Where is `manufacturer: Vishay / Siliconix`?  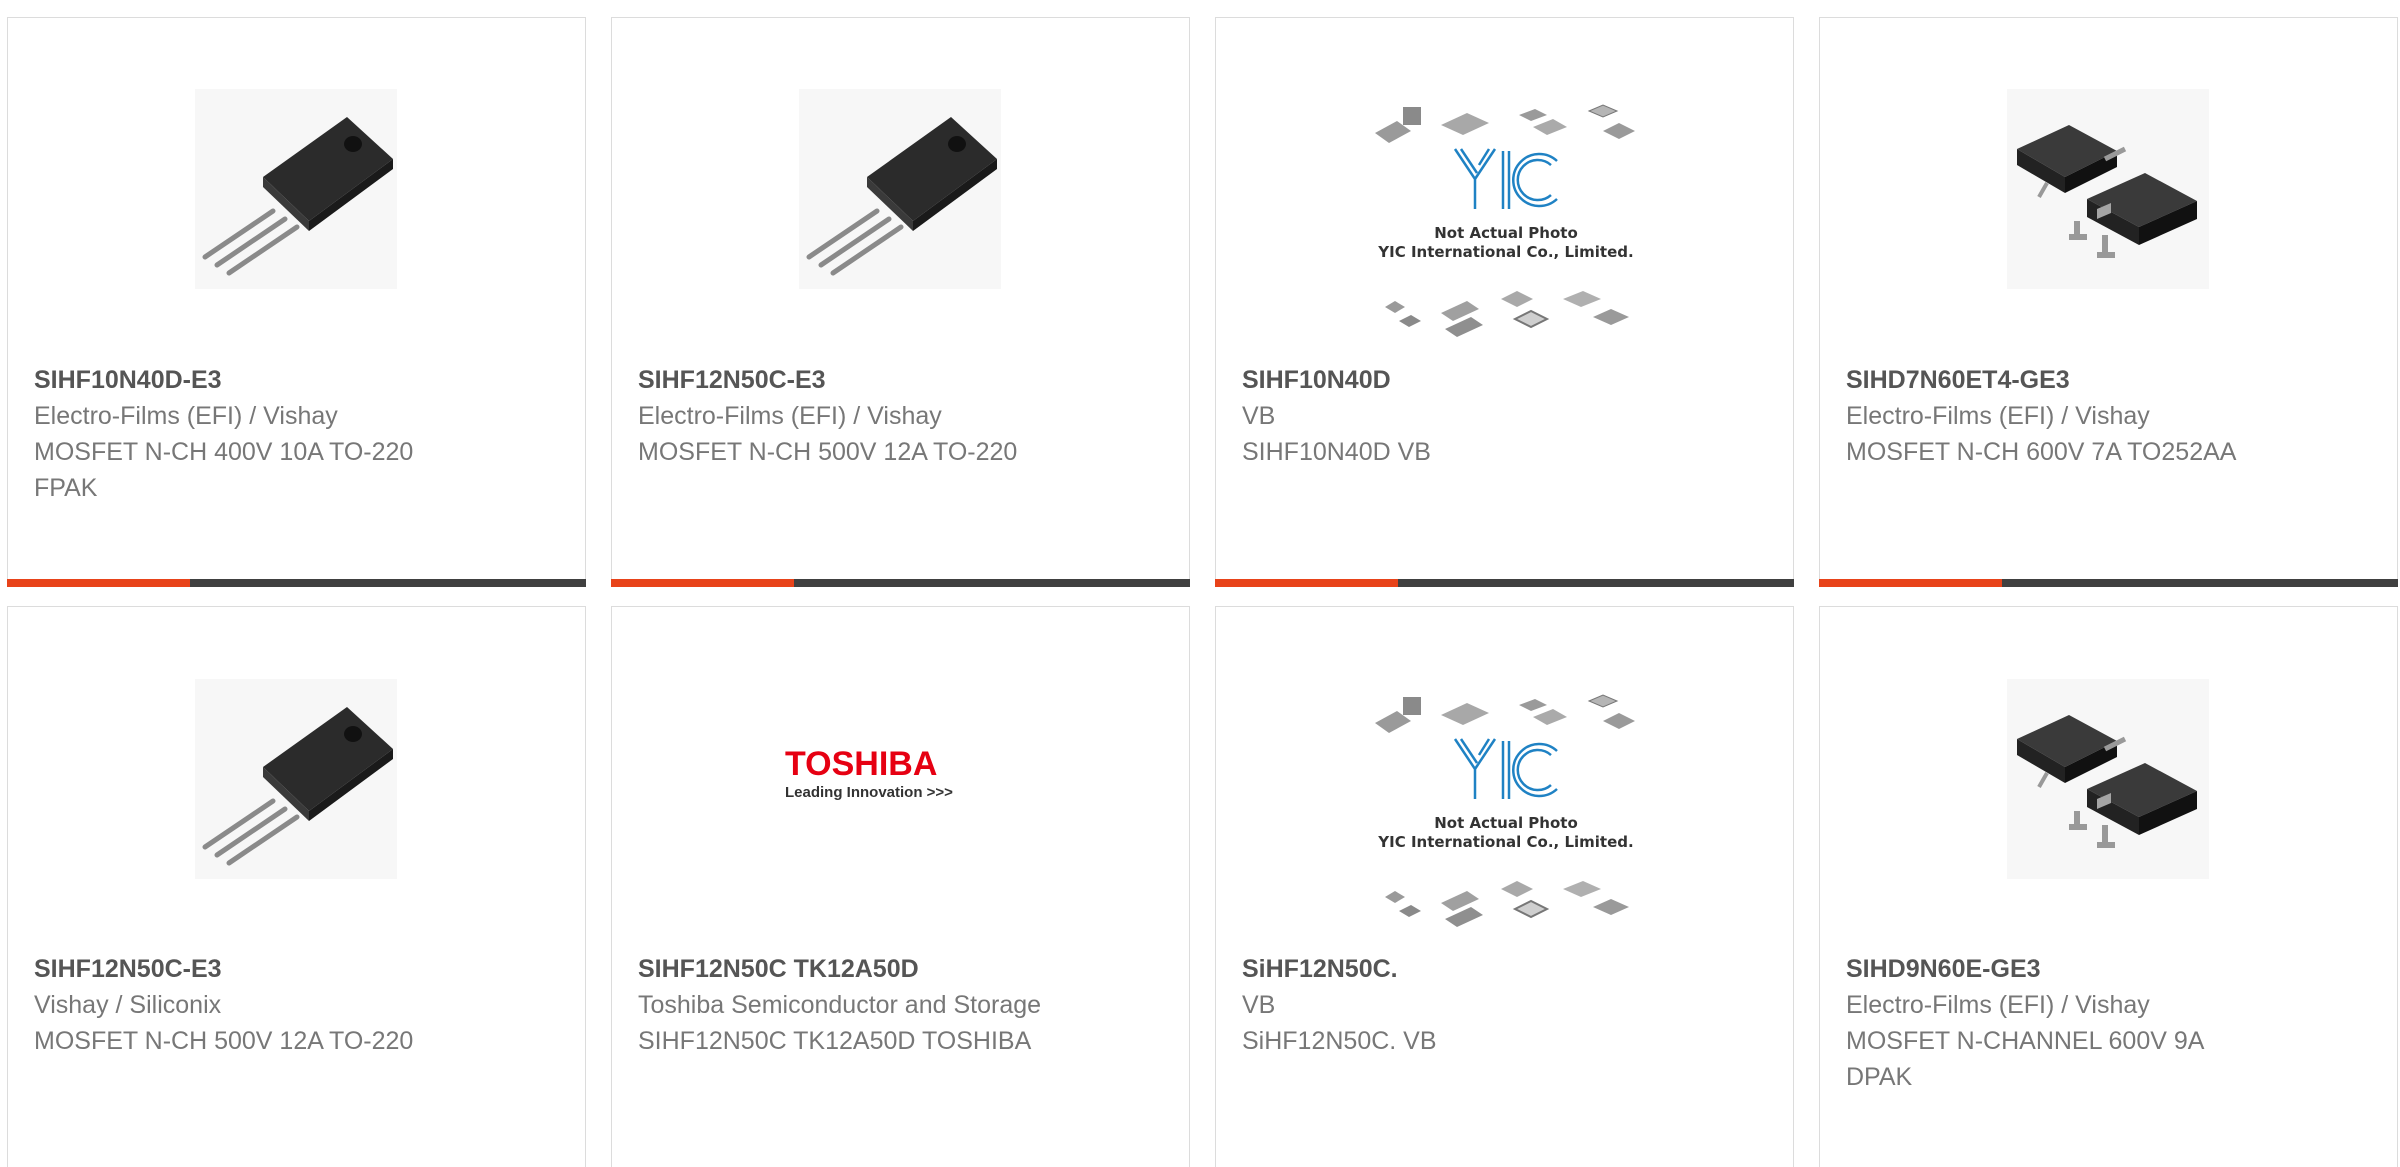
manufacturer: Vishay / Siliconix is located at coordinates (128, 1005).